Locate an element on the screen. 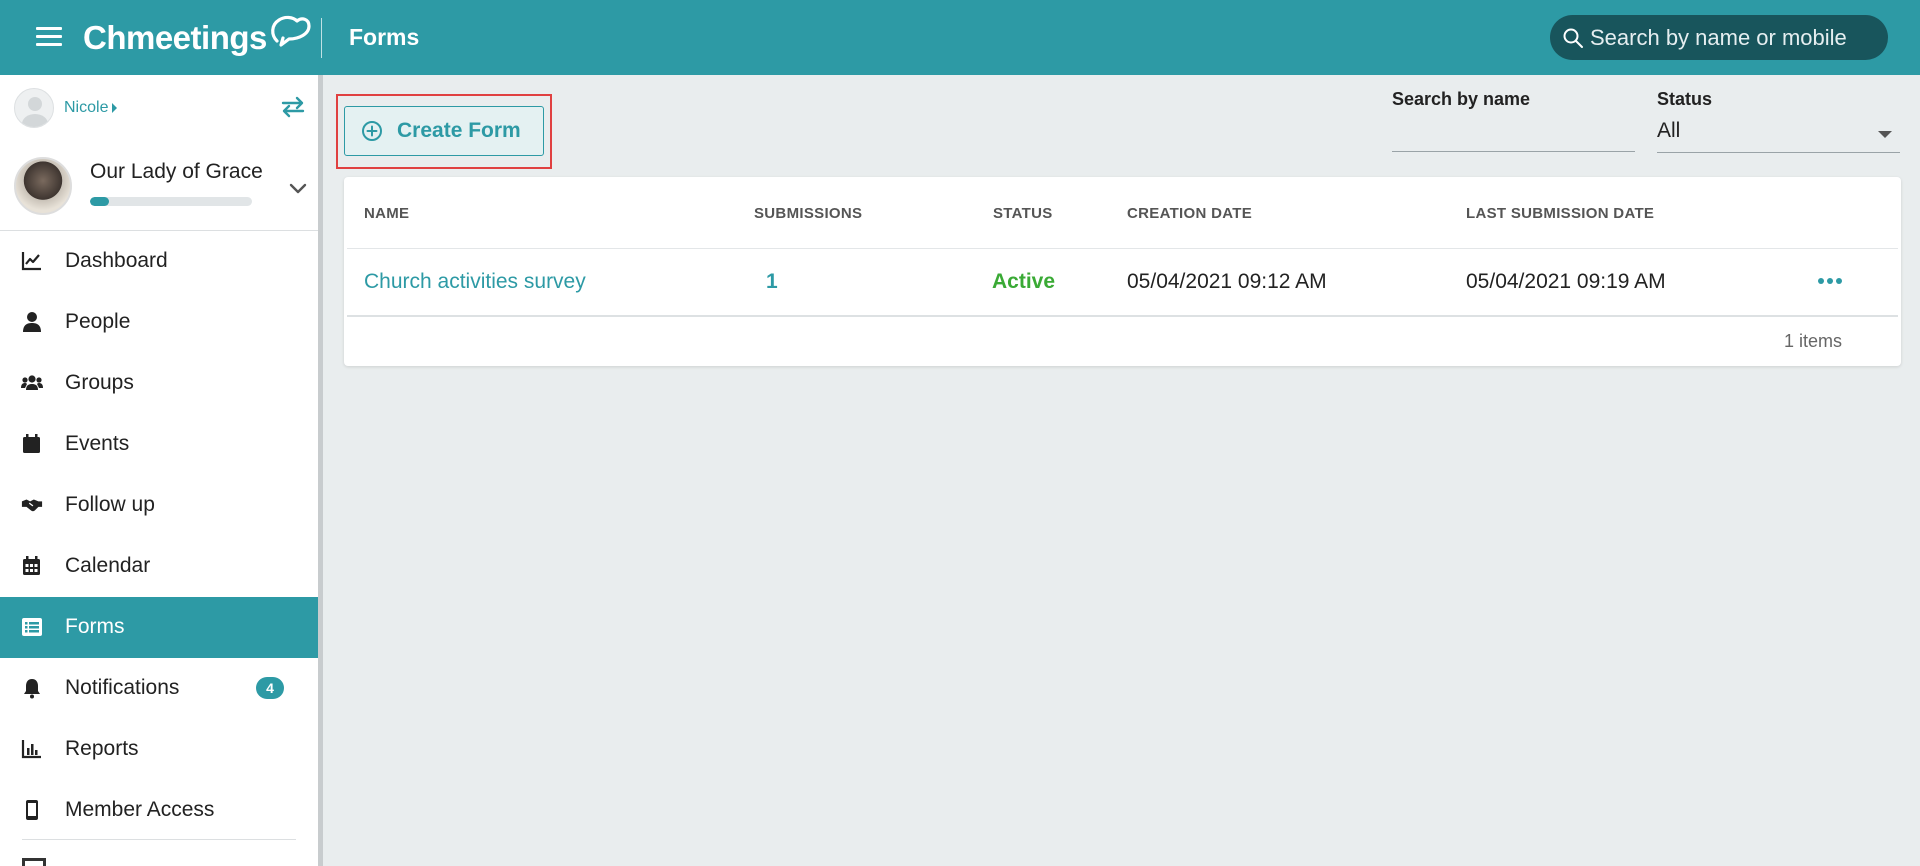 This screenshot has width=1920, height=866. sidebar-item-label: Follow up is located at coordinates (110, 504).